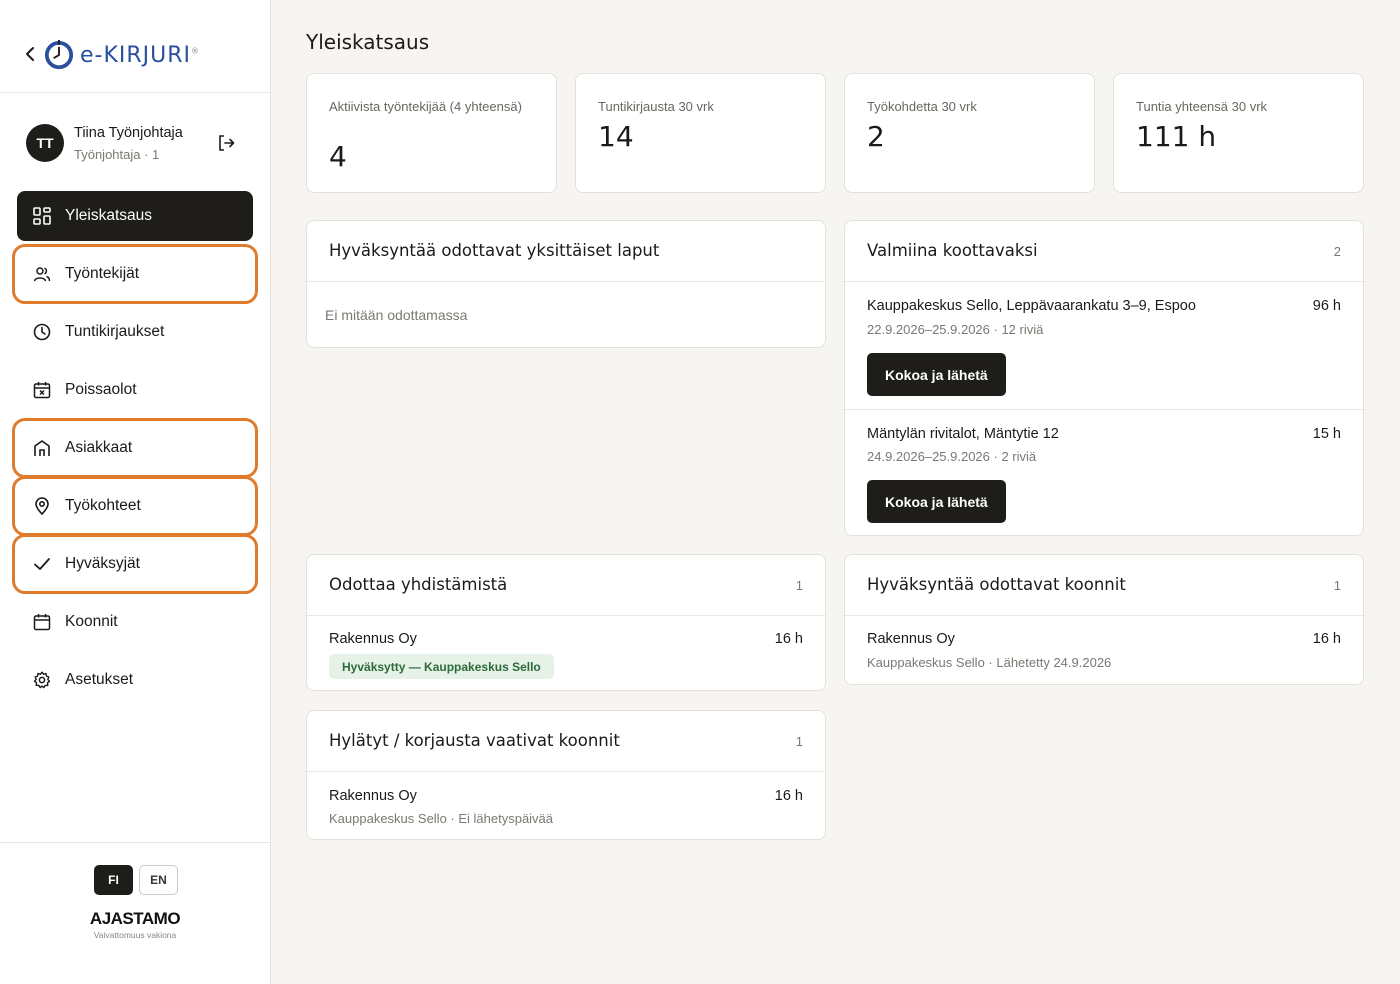 This screenshot has height=984, width=1400. Describe the element at coordinates (45, 143) in the screenshot. I see `avatar: TT` at that location.